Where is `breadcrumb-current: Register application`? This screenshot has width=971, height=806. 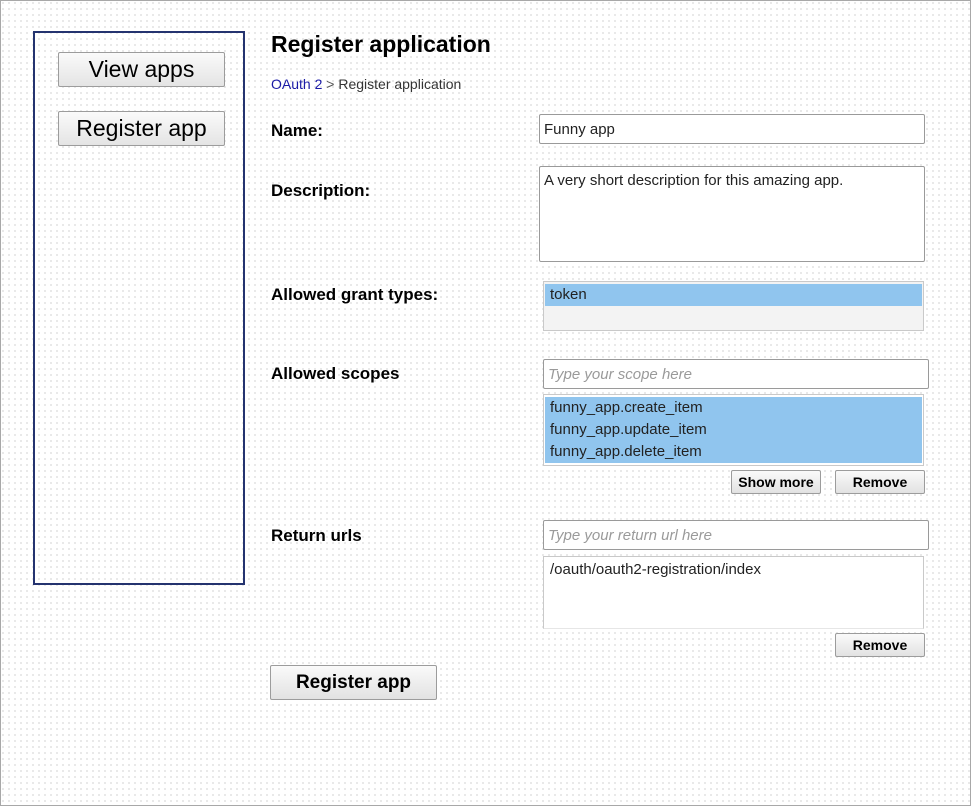 breadcrumb-current: Register application is located at coordinates (400, 84).